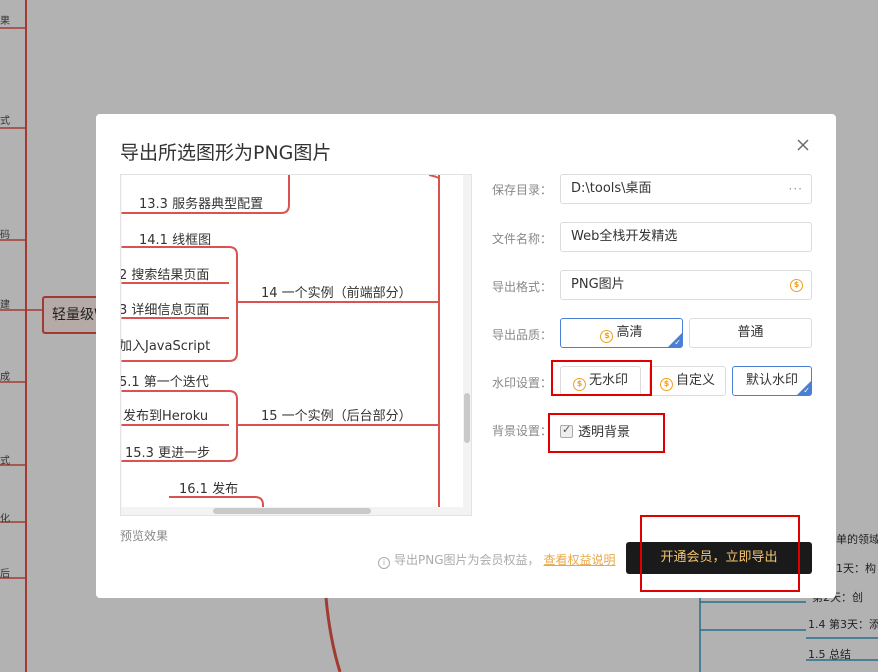  Describe the element at coordinates (856, 568) in the screenshot. I see `bg-right-node: 1天：构` at that location.